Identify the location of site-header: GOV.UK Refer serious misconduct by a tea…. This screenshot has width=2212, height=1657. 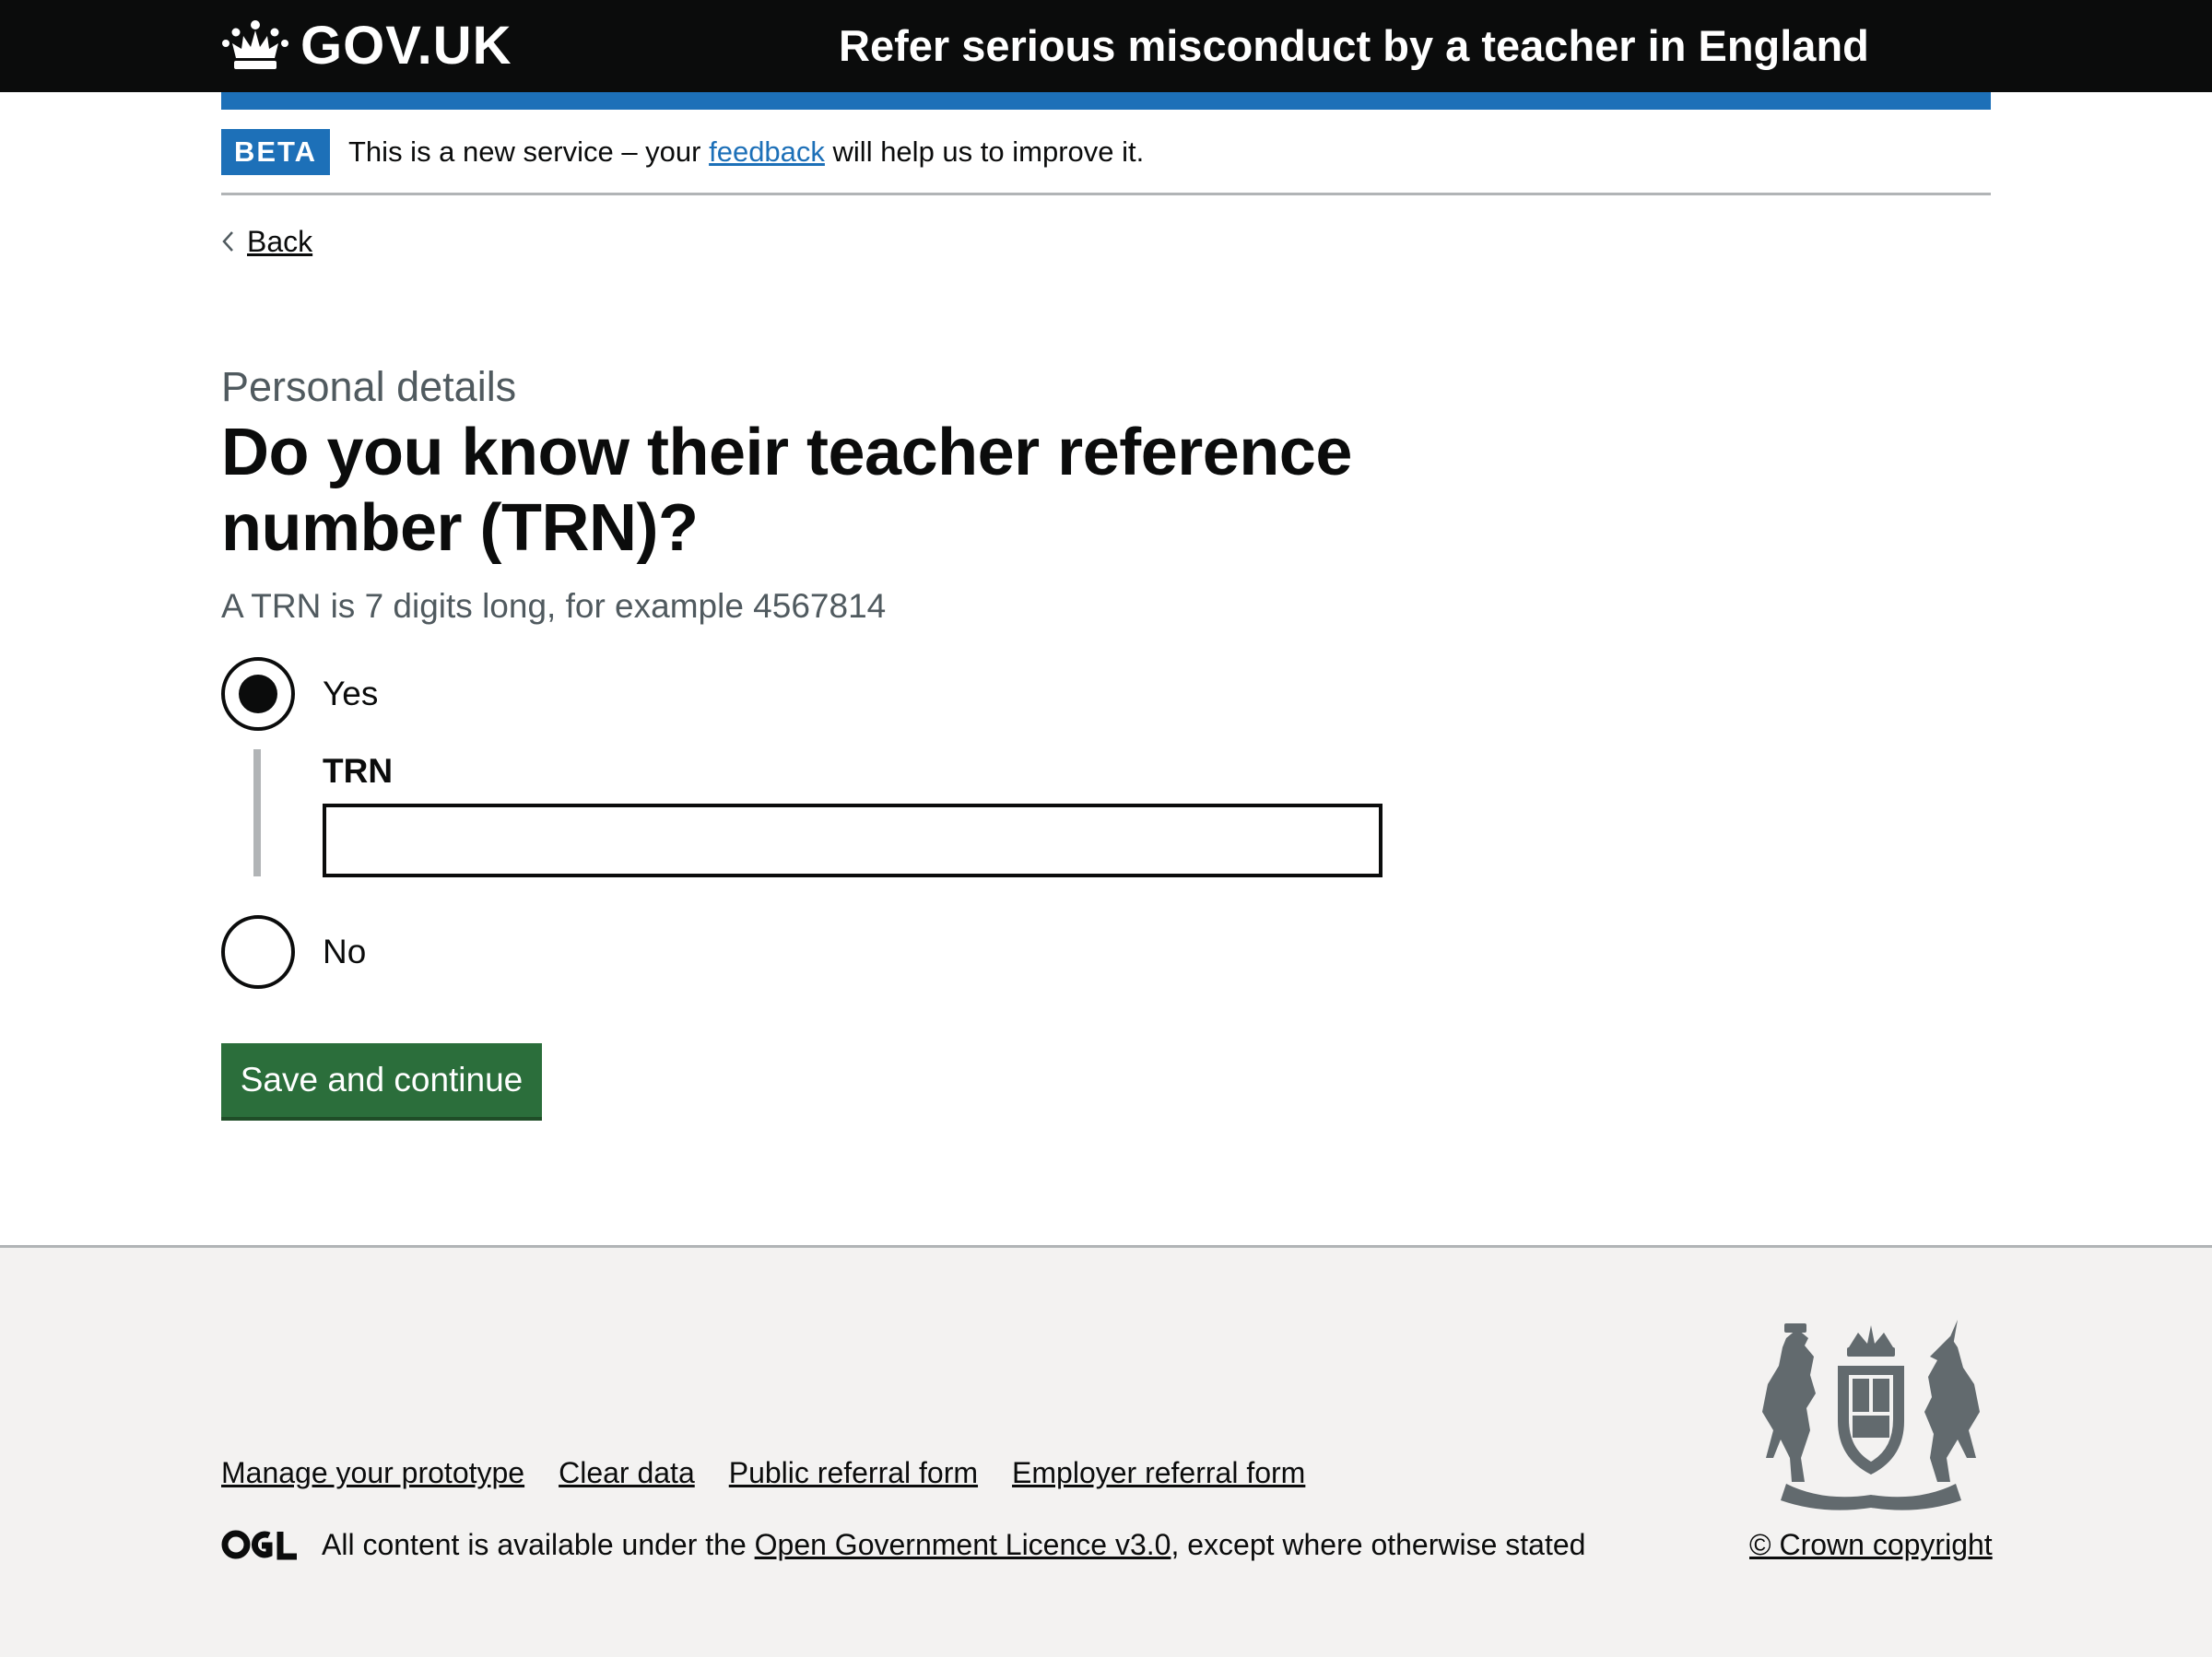
(1106, 46).